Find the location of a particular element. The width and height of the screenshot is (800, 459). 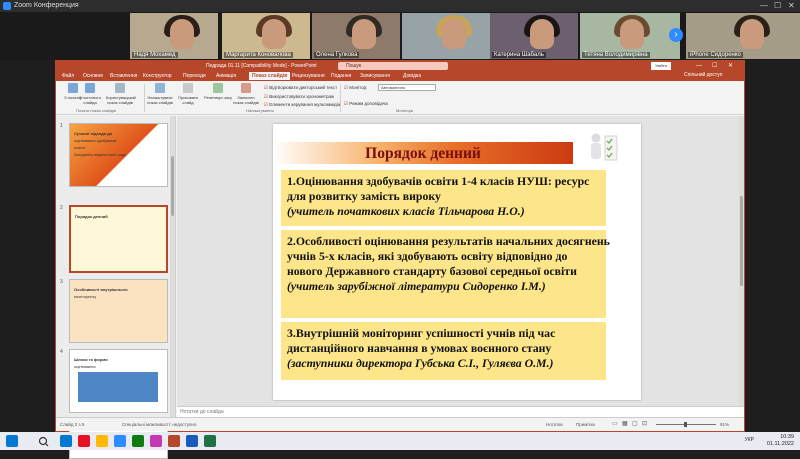

agenda-item-1-text: для розвитку замість вироку is located at coordinates (364, 196).